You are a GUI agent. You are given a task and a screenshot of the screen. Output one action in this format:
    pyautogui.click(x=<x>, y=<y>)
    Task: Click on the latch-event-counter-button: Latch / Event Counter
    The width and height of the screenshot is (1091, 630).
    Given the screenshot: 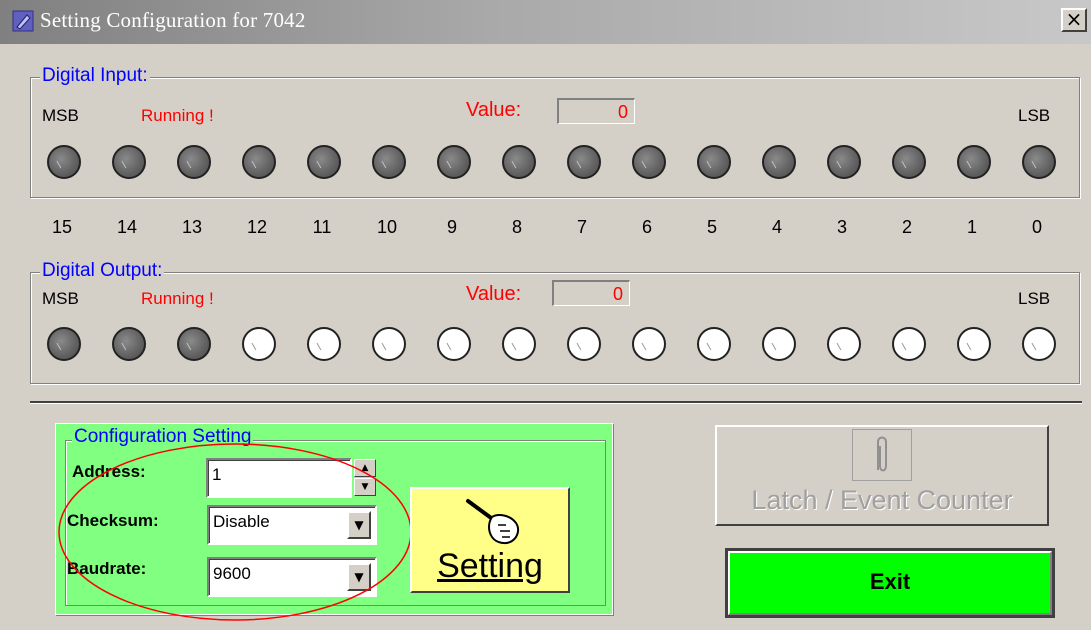 What is the action you would take?
    pyautogui.click(x=882, y=475)
    